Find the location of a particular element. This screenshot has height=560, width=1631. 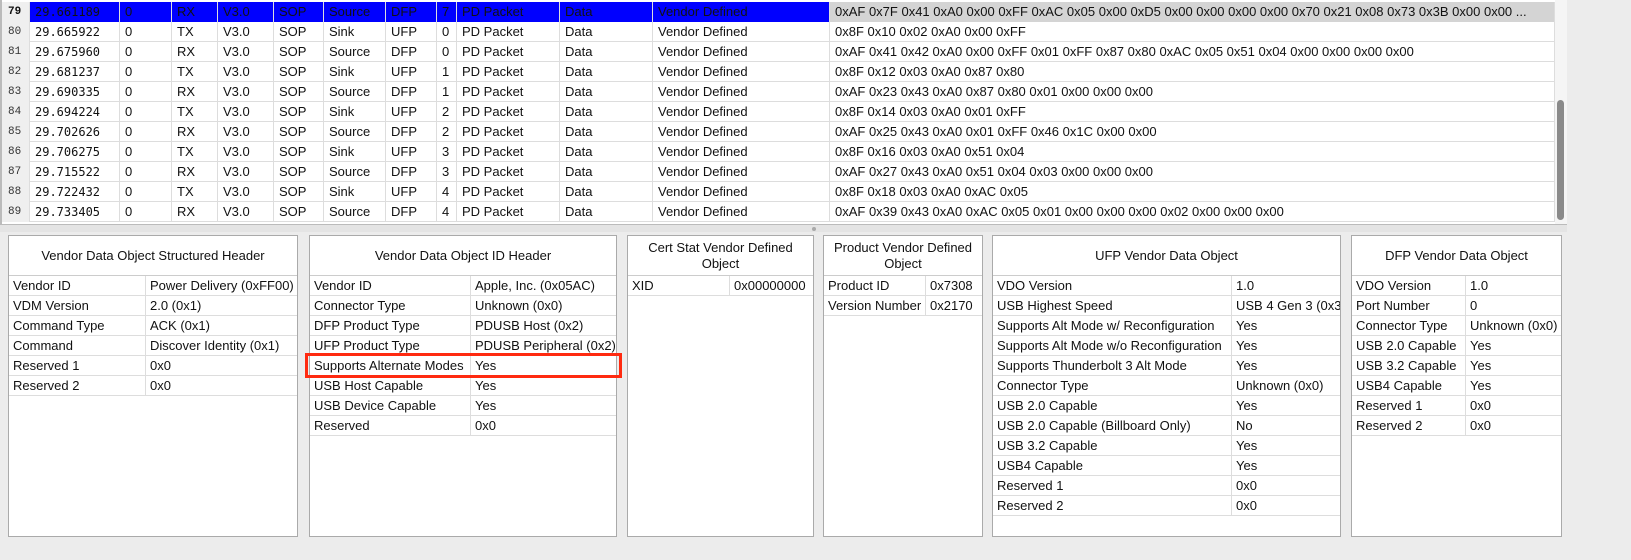

packet-type-cell: PD Packet is located at coordinates (508, 12).